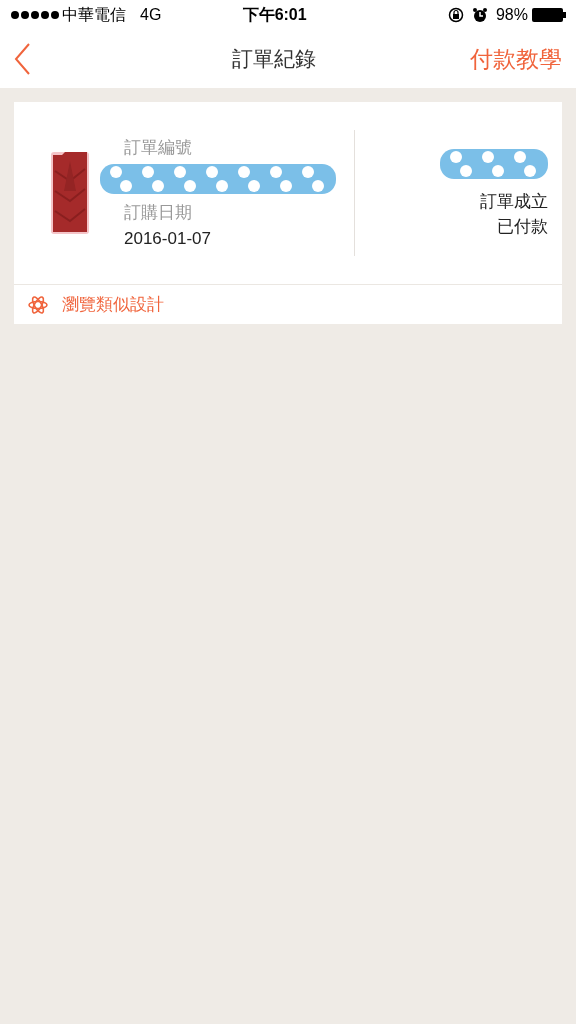  What do you see at coordinates (479, 15) in the screenshot?
I see `alarm-icon` at bounding box center [479, 15].